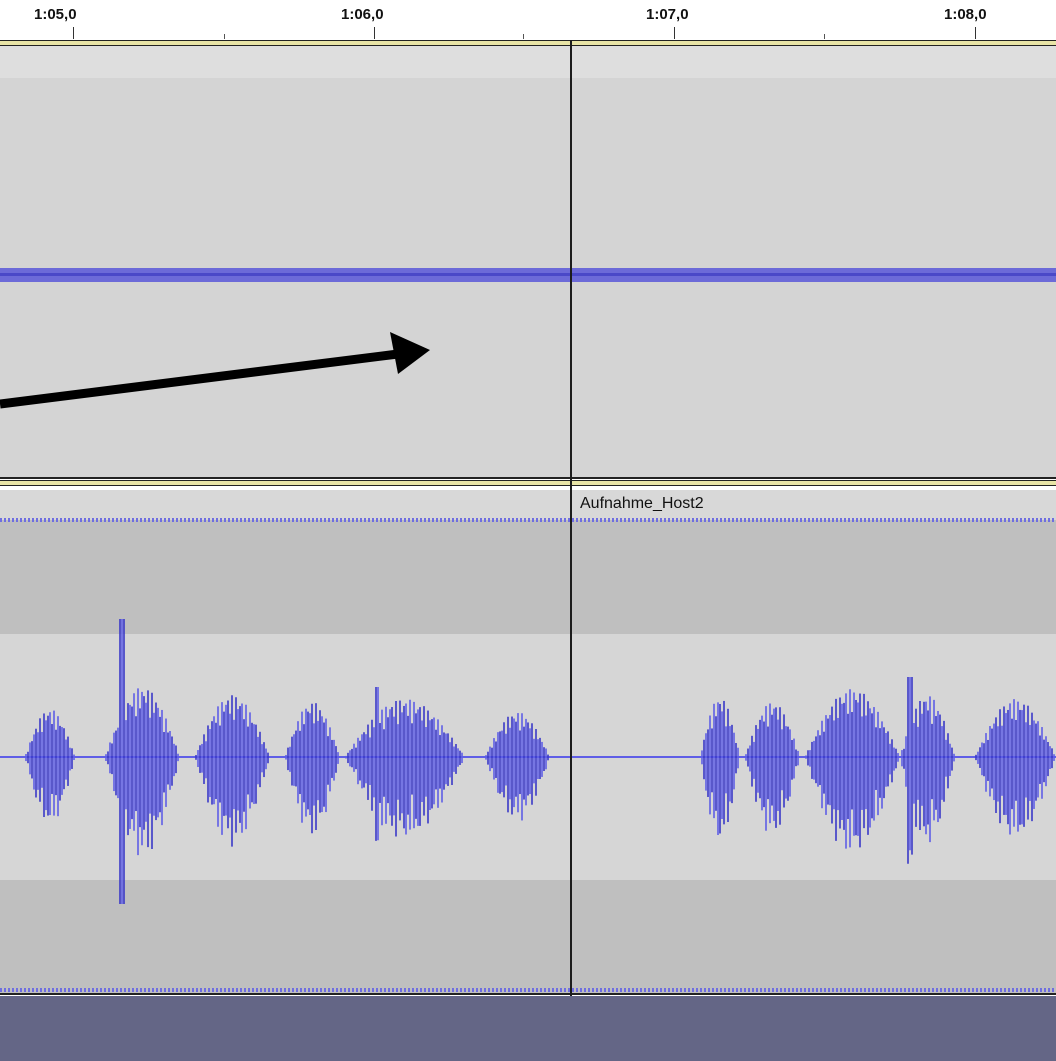 The width and height of the screenshot is (1056, 1061). What do you see at coordinates (528, 478) in the screenshot?
I see `track1-bottom-border` at bounding box center [528, 478].